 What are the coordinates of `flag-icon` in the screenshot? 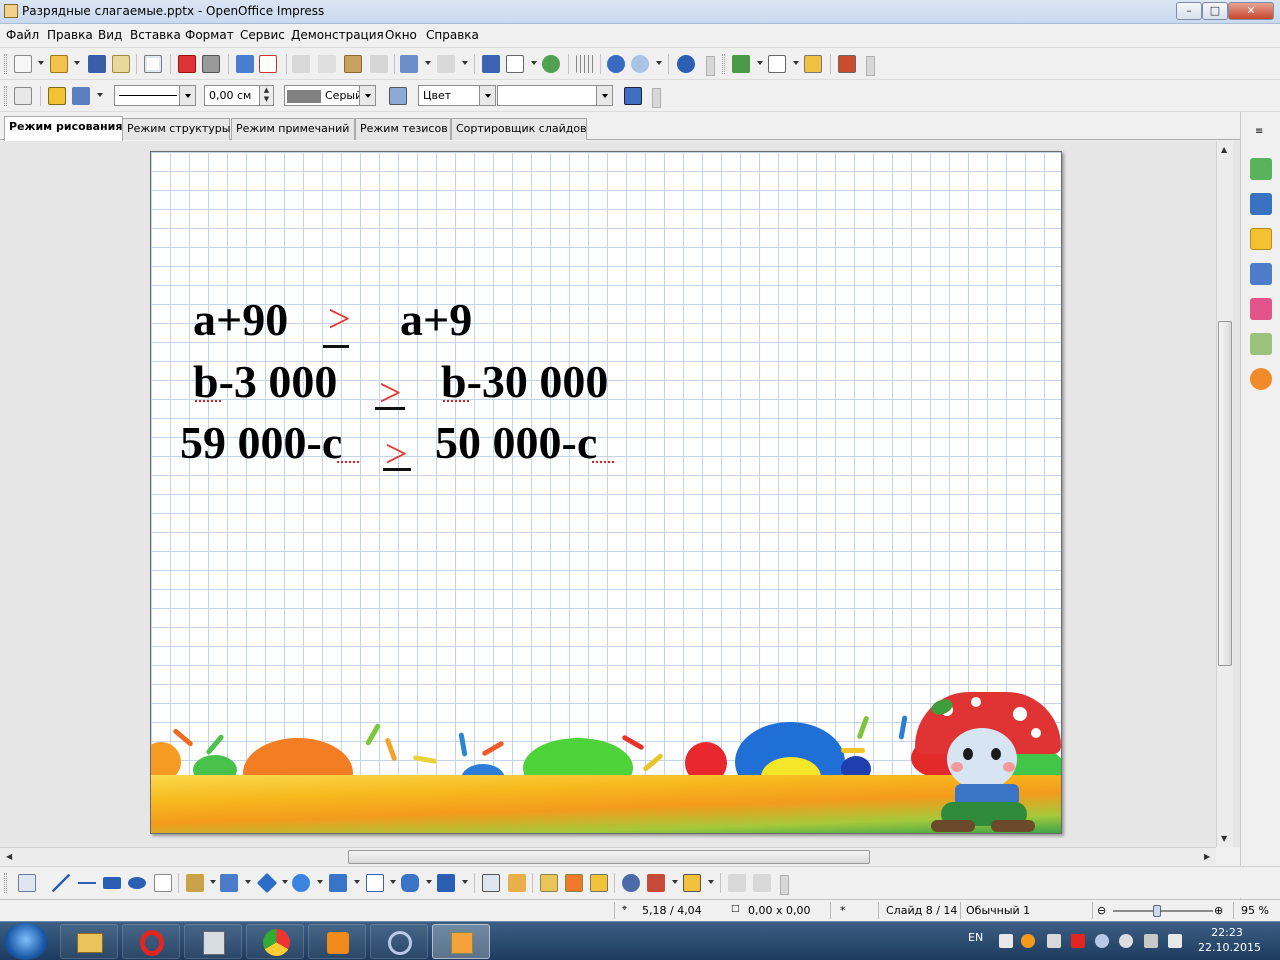 It's located at (1006, 941).